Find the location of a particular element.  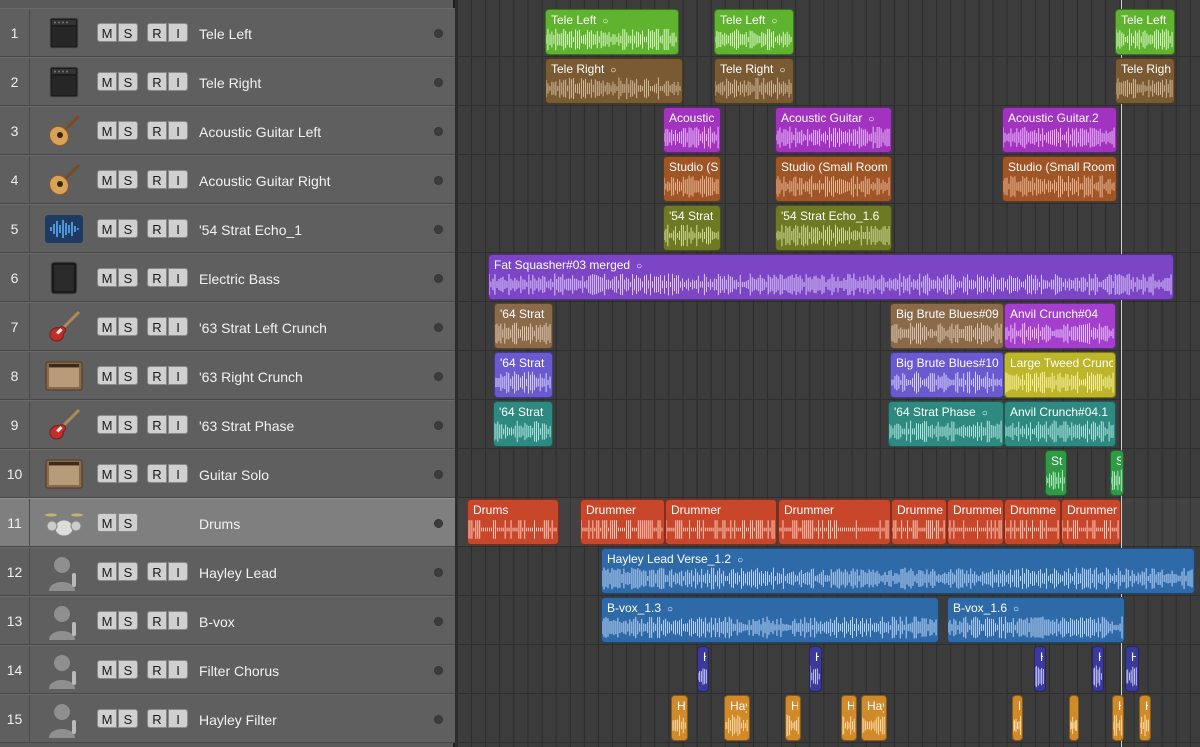

track-name: B-vox is located at coordinates (217, 621).